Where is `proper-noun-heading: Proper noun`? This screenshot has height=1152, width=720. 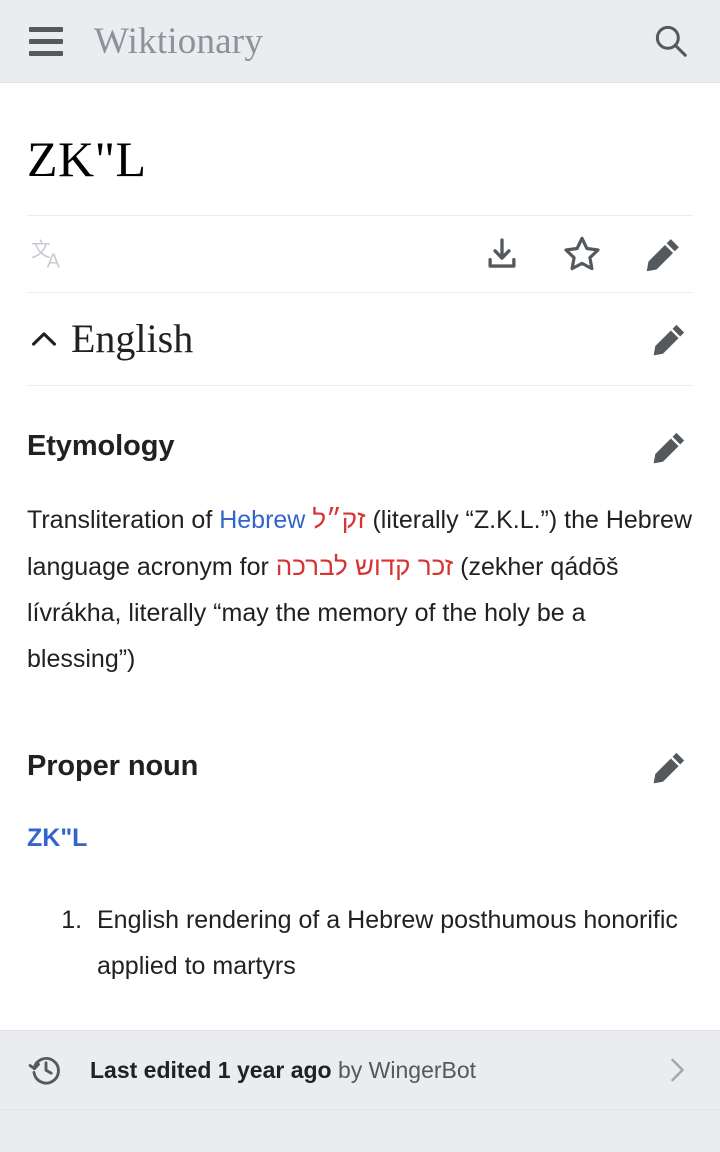 proper-noun-heading: Proper noun is located at coordinates (113, 766).